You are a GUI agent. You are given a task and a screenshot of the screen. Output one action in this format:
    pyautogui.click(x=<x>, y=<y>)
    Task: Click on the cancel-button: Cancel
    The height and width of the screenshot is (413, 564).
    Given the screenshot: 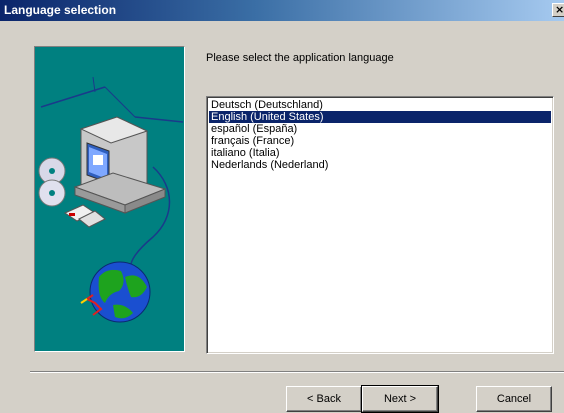 What is the action you would take?
    pyautogui.click(x=514, y=399)
    